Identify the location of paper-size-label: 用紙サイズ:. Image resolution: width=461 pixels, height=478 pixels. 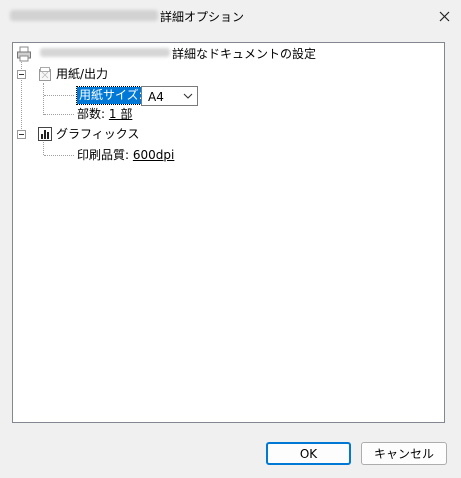
(111, 95).